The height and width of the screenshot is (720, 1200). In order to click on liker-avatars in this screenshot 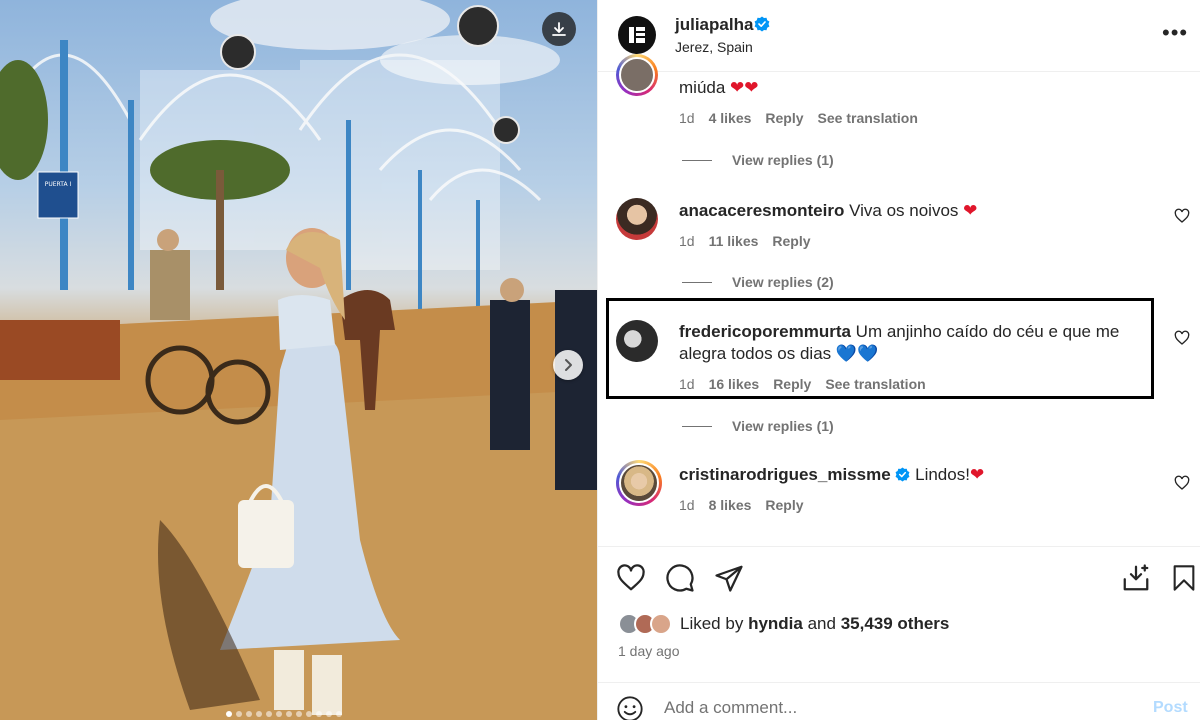, I will do `click(645, 624)`.